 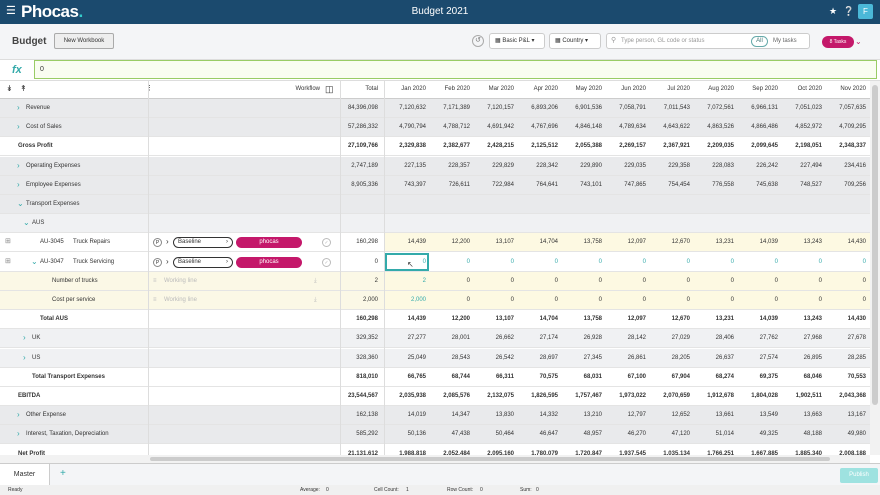 What do you see at coordinates (582, 377) in the screenshot?
I see `month-cell: 68,031` at bounding box center [582, 377].